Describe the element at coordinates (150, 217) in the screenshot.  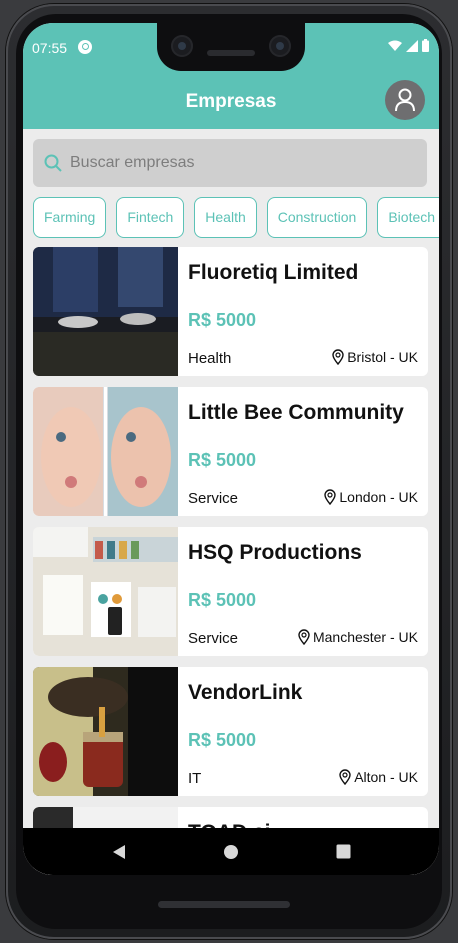
I see `chip-fintech: Fintech` at that location.